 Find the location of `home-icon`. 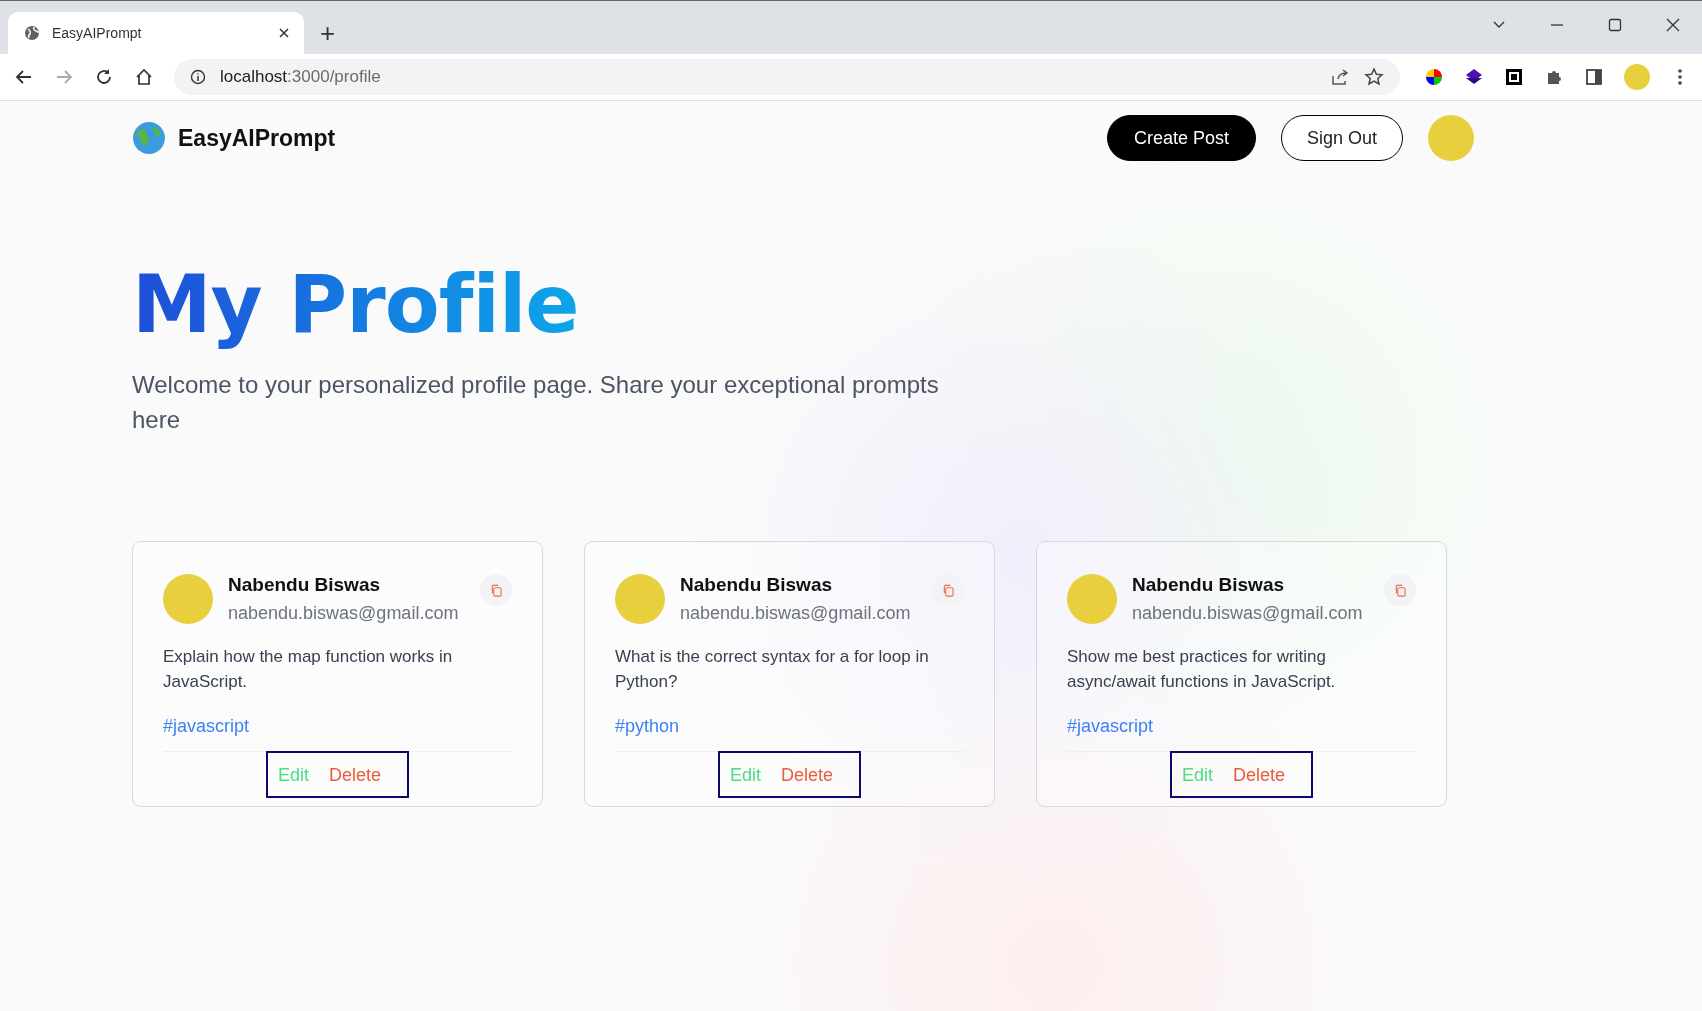

home-icon is located at coordinates (144, 77).